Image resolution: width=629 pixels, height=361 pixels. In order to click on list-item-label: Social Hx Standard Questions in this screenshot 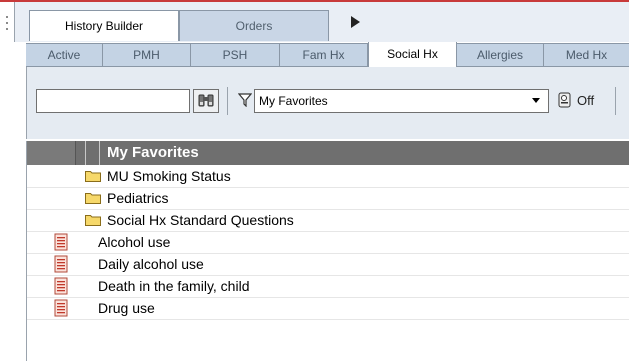, I will do `click(200, 220)`.